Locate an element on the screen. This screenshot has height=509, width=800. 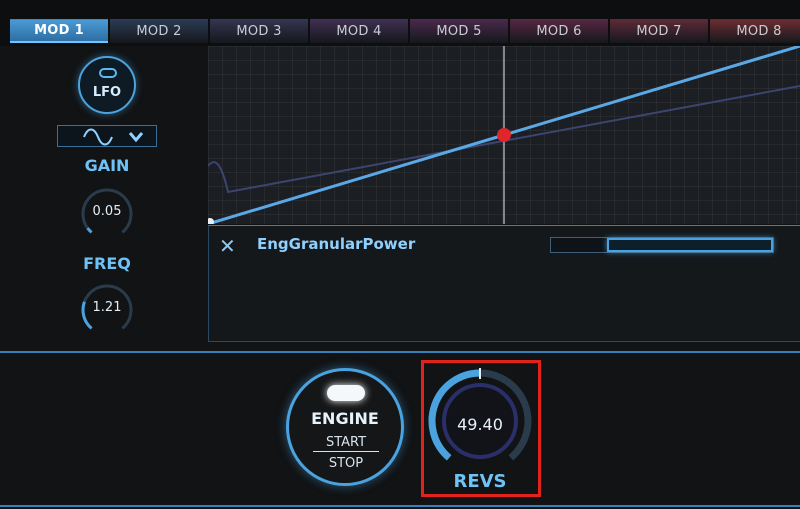
waveform-select is located at coordinates (107, 136).